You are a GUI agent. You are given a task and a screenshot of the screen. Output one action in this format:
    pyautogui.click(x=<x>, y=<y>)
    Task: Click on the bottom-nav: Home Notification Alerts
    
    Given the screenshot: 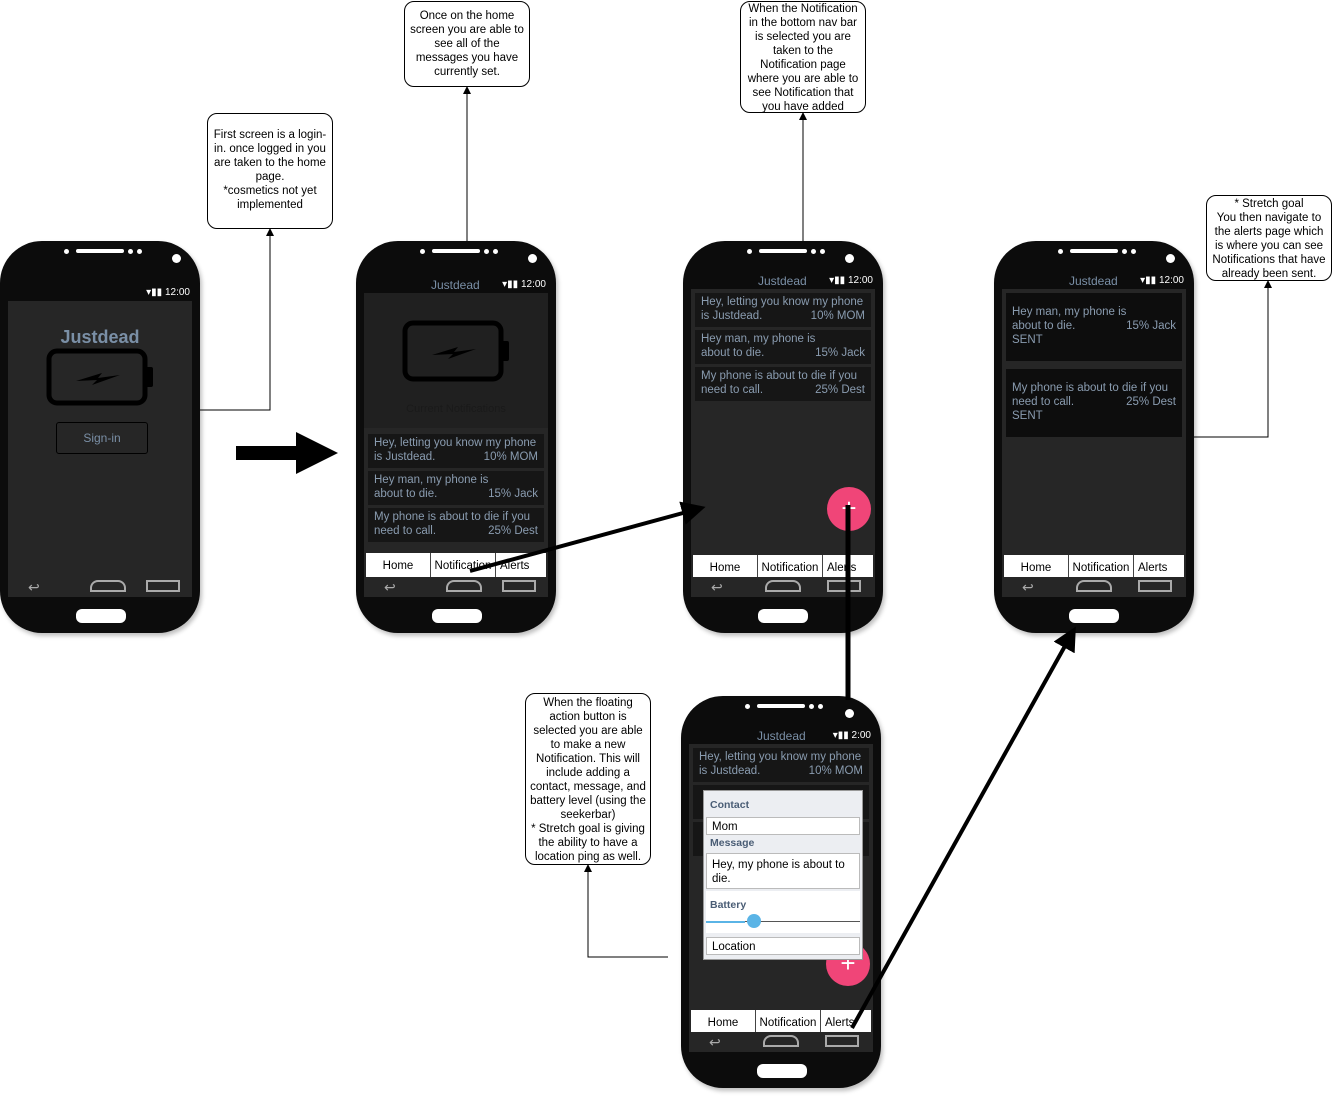 What is the action you would take?
    pyautogui.click(x=456, y=566)
    